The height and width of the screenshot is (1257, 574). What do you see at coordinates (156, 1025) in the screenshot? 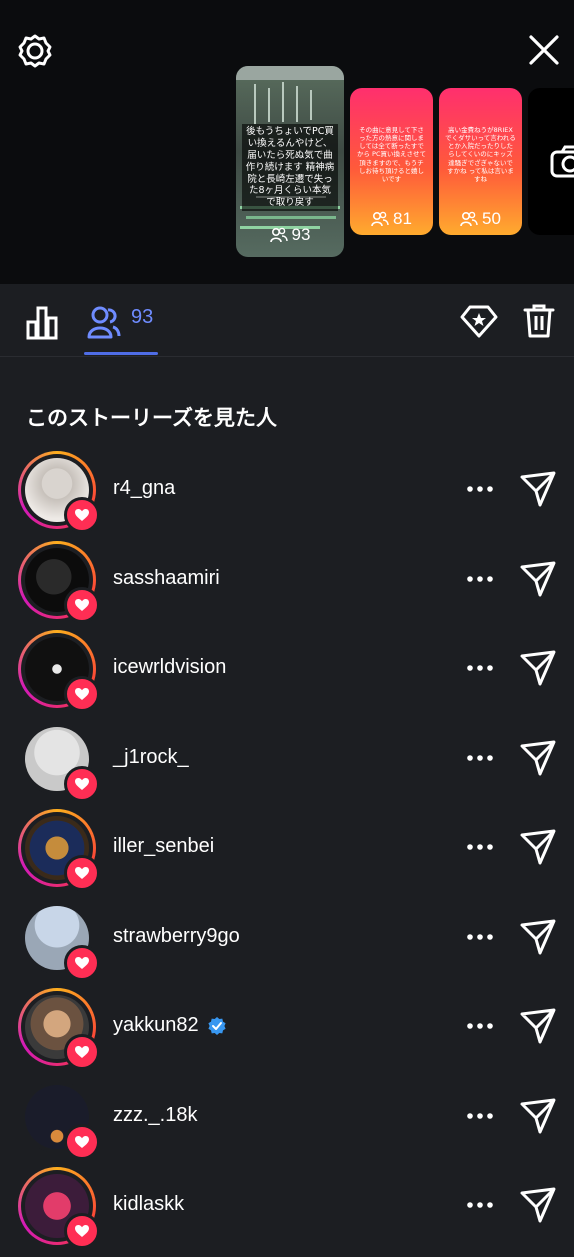
I see `username: yakkun82` at bounding box center [156, 1025].